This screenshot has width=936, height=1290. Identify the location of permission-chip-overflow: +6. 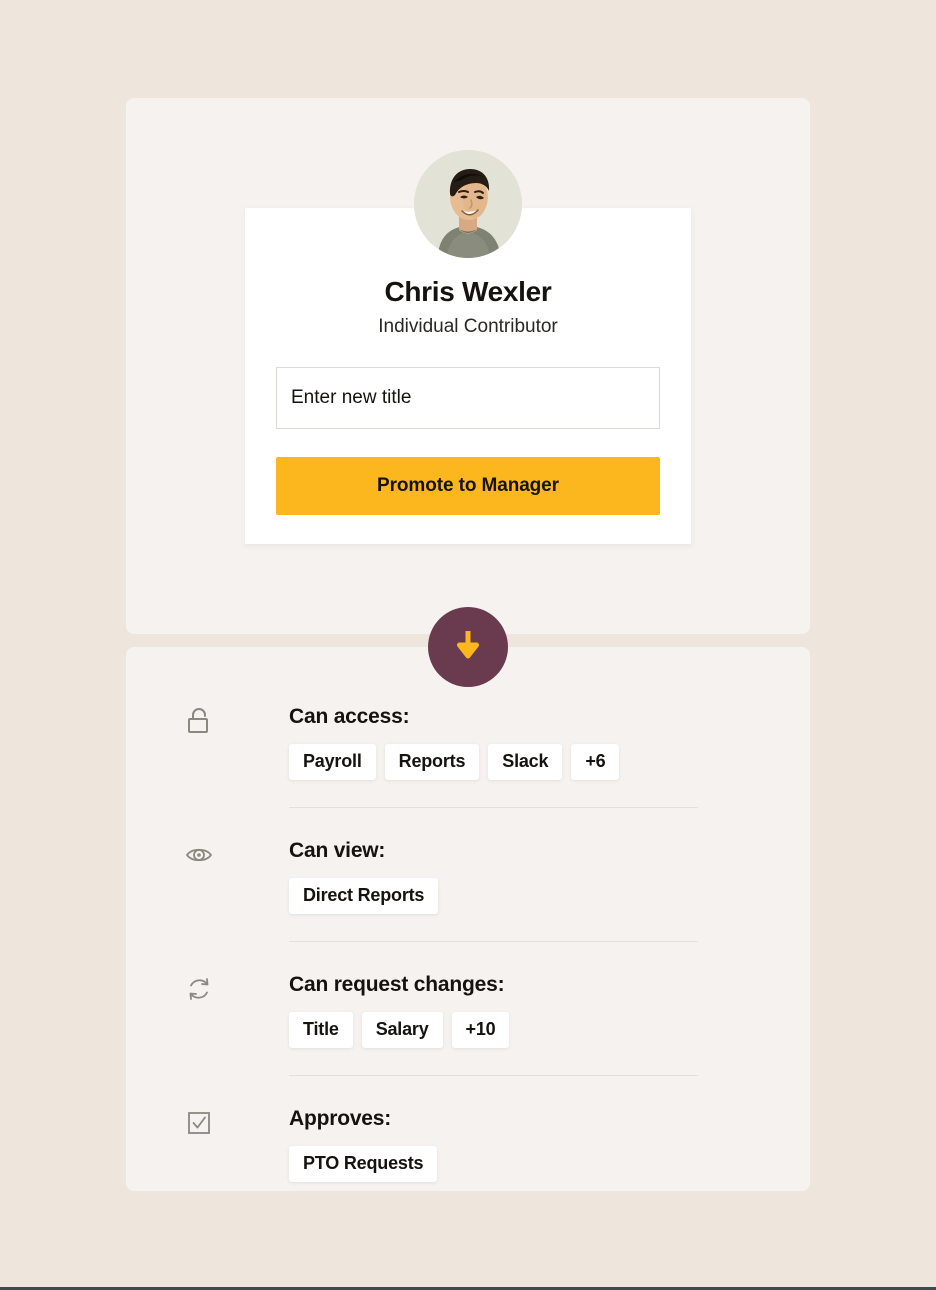
(595, 762).